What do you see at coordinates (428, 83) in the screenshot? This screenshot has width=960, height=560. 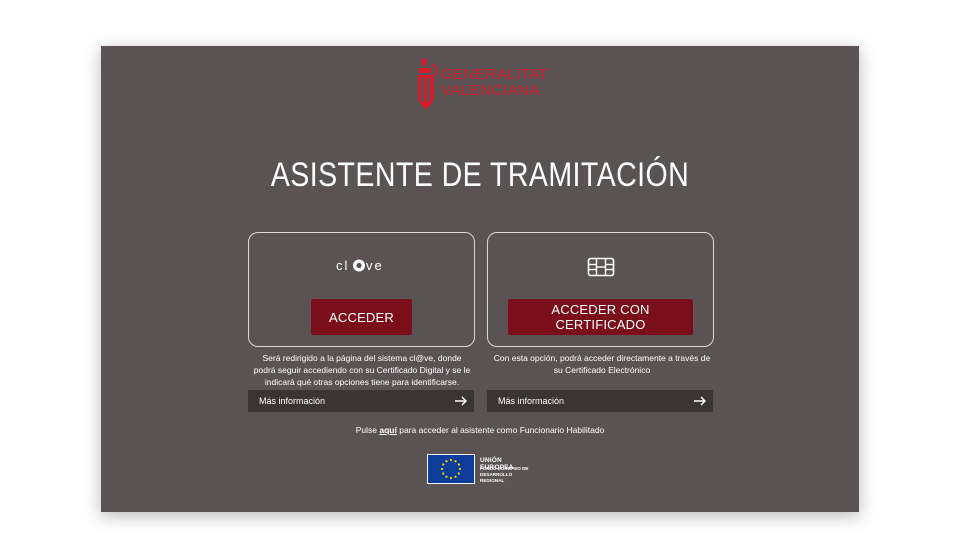 I see `coat-of-arms-icon` at bounding box center [428, 83].